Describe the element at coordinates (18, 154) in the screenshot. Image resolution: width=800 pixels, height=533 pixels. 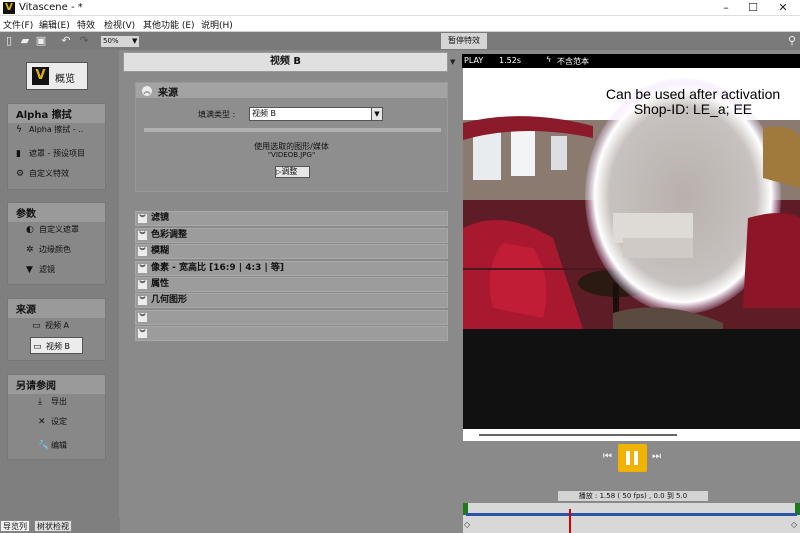
I see `mask-icon: ▮` at that location.